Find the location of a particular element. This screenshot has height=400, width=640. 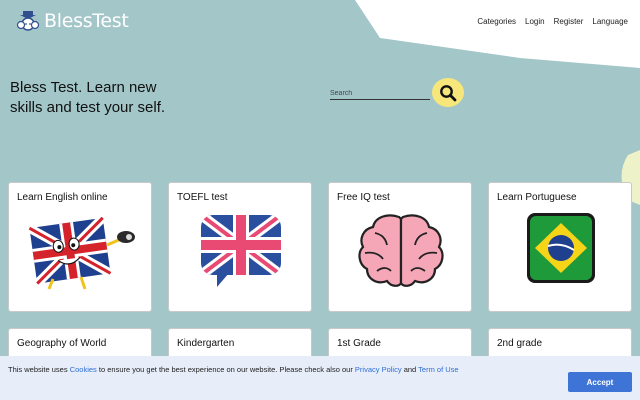

brazil-flag-icon is located at coordinates (561, 248).